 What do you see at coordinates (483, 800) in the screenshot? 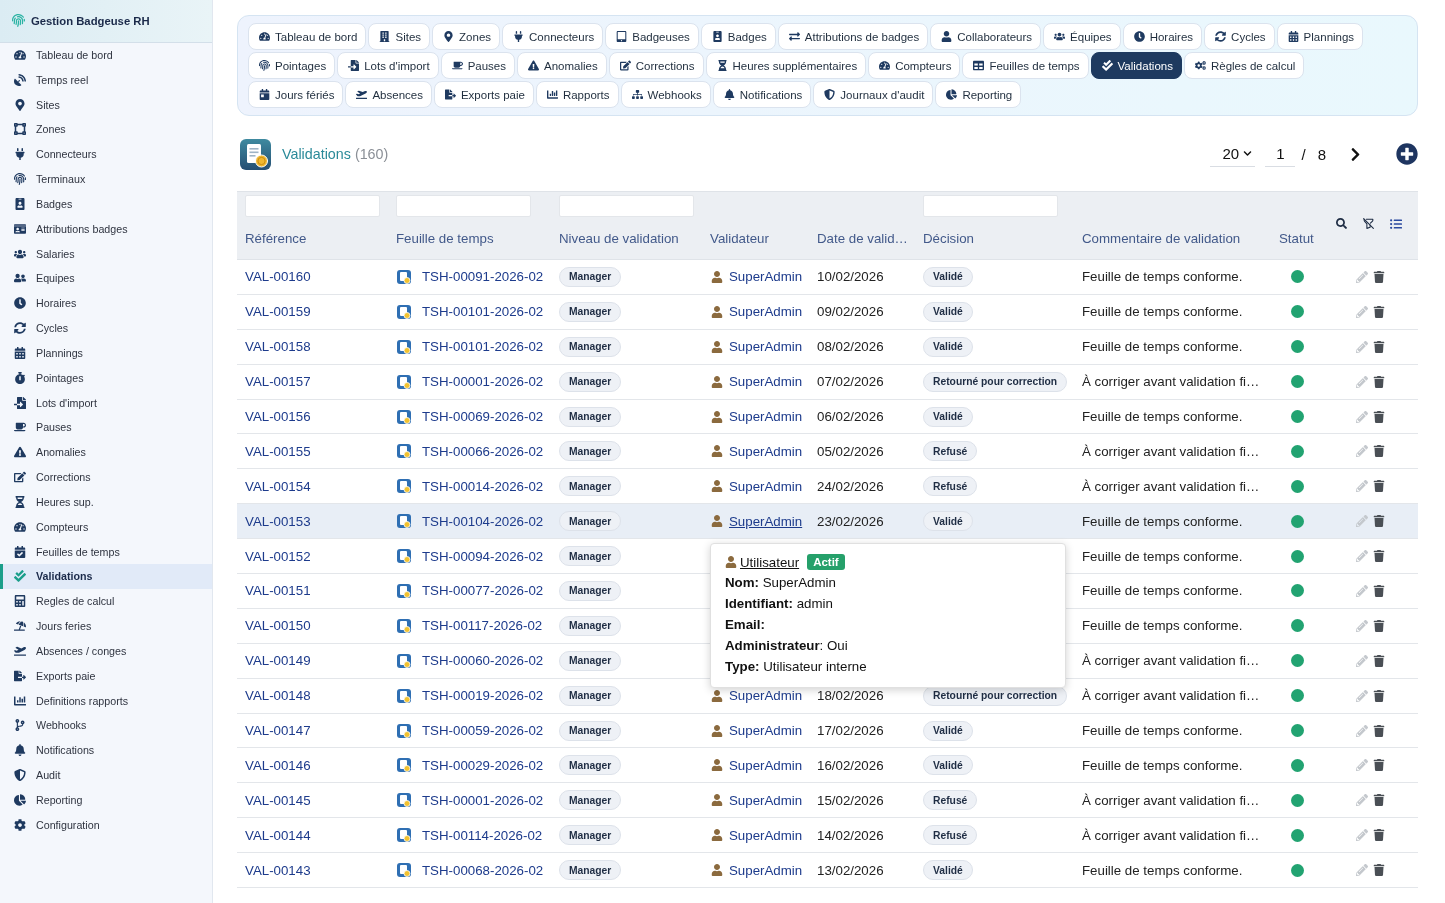
I see `timesheet-link: TSH-00001-2026-02` at bounding box center [483, 800].